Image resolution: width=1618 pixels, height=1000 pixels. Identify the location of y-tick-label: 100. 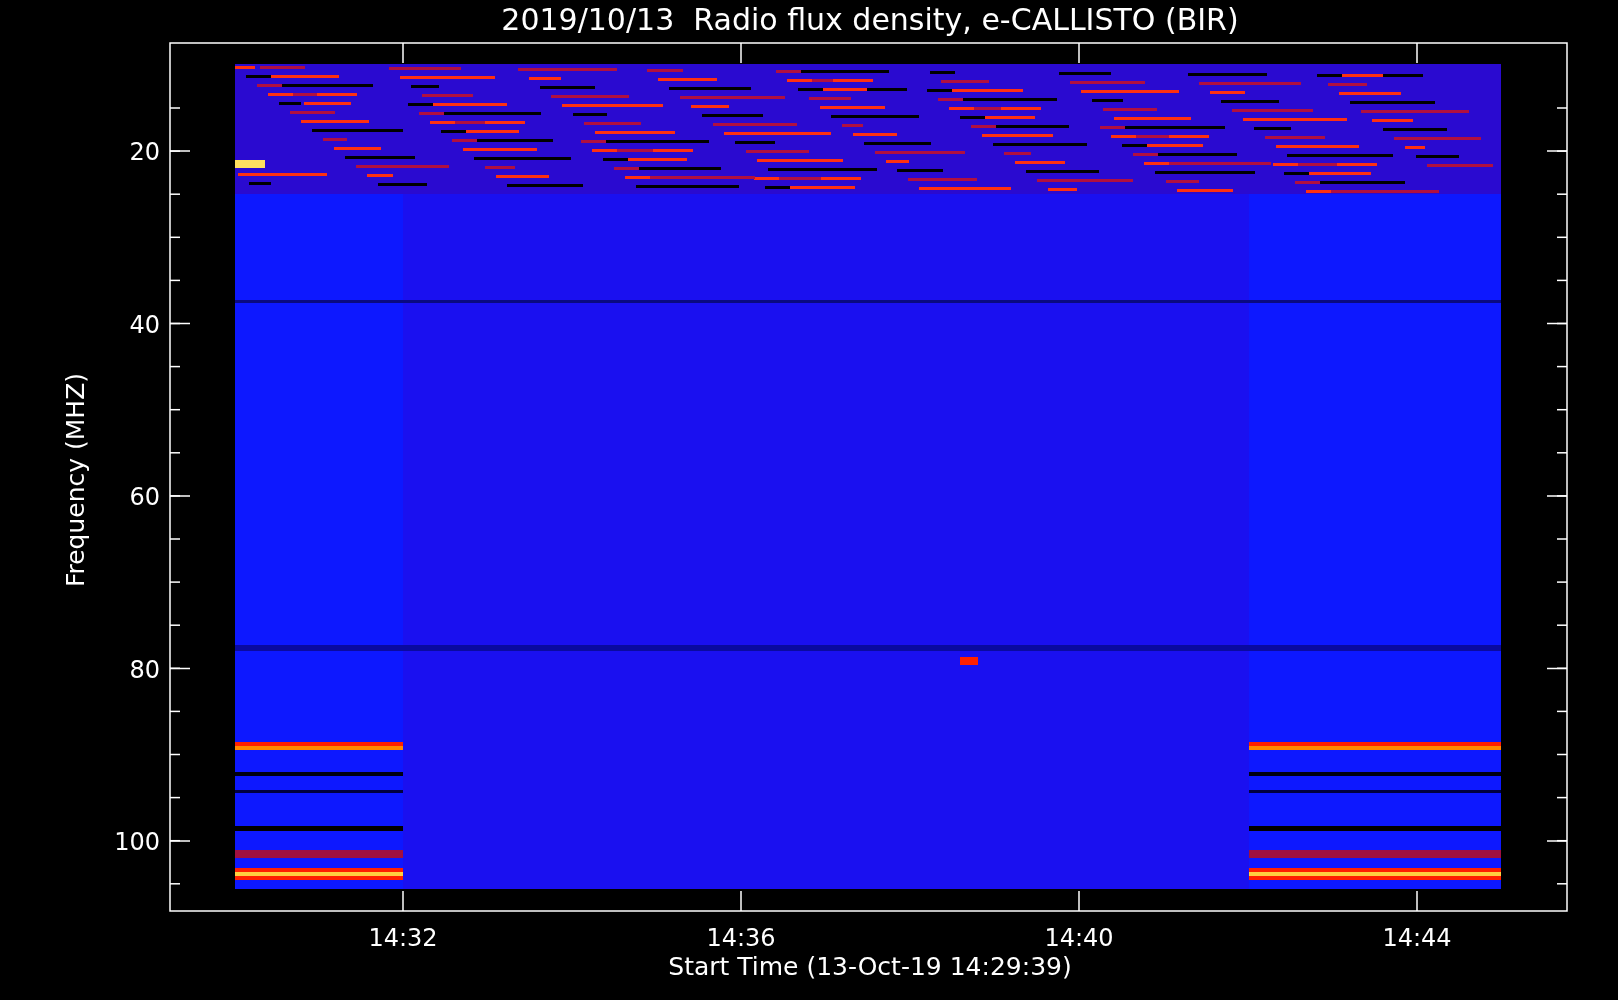
(137, 842).